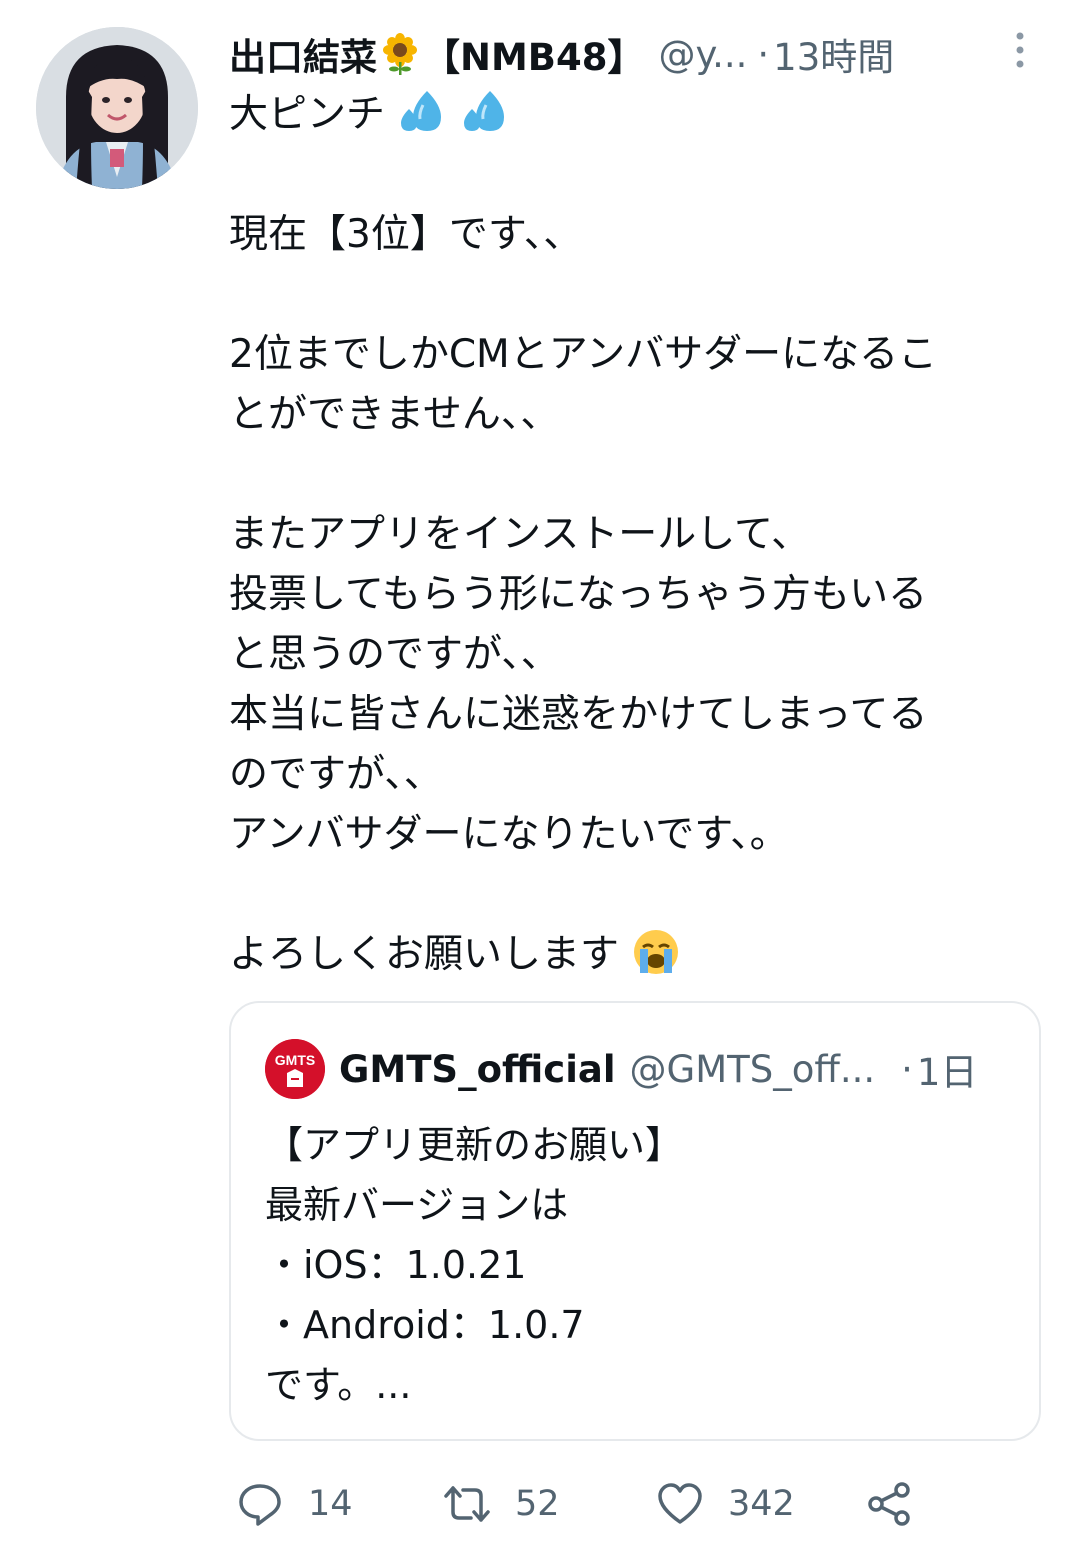  Describe the element at coordinates (680, 1503) in the screenshot. I see `like-icon` at that location.